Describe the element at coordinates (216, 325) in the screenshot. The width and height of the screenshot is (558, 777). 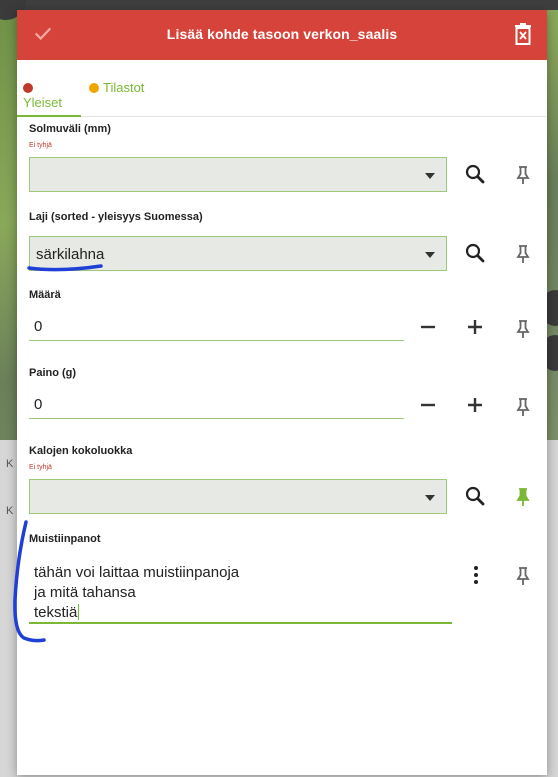
I see `maara-input: 0` at that location.